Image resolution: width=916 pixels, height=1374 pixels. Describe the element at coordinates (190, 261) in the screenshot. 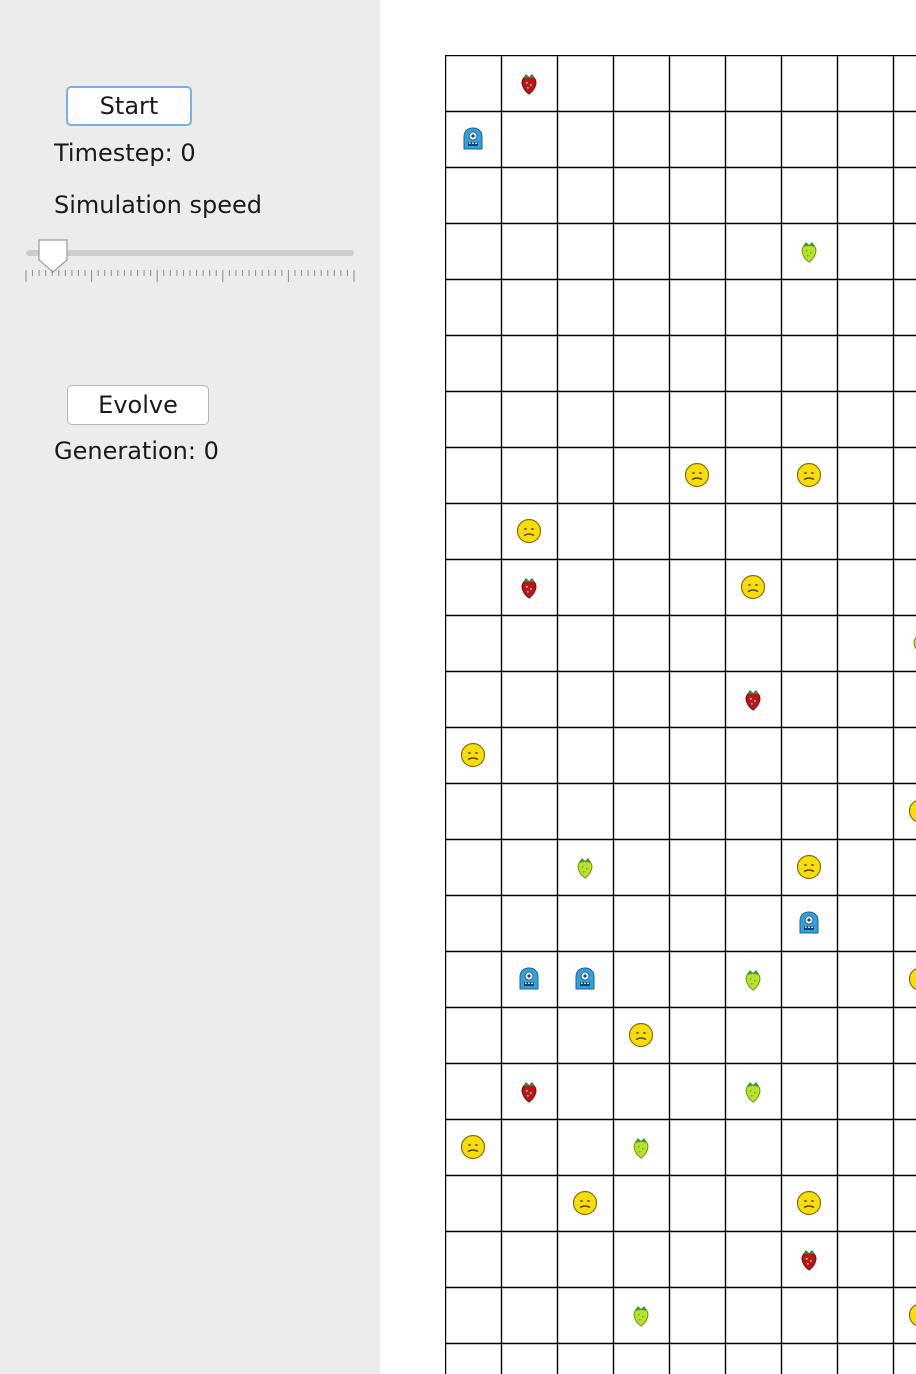

I see `simulation-speed-slider` at that location.